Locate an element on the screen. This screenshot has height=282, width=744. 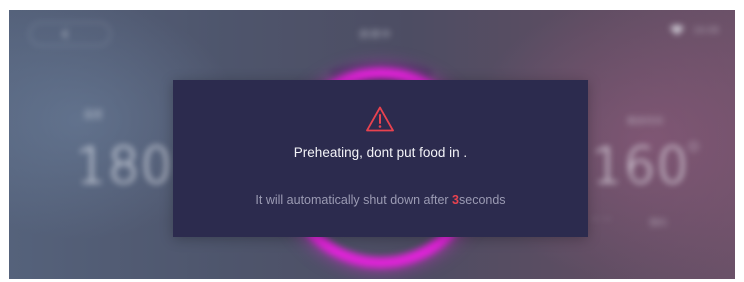
countdown-seconds: 3 is located at coordinates (455, 200).